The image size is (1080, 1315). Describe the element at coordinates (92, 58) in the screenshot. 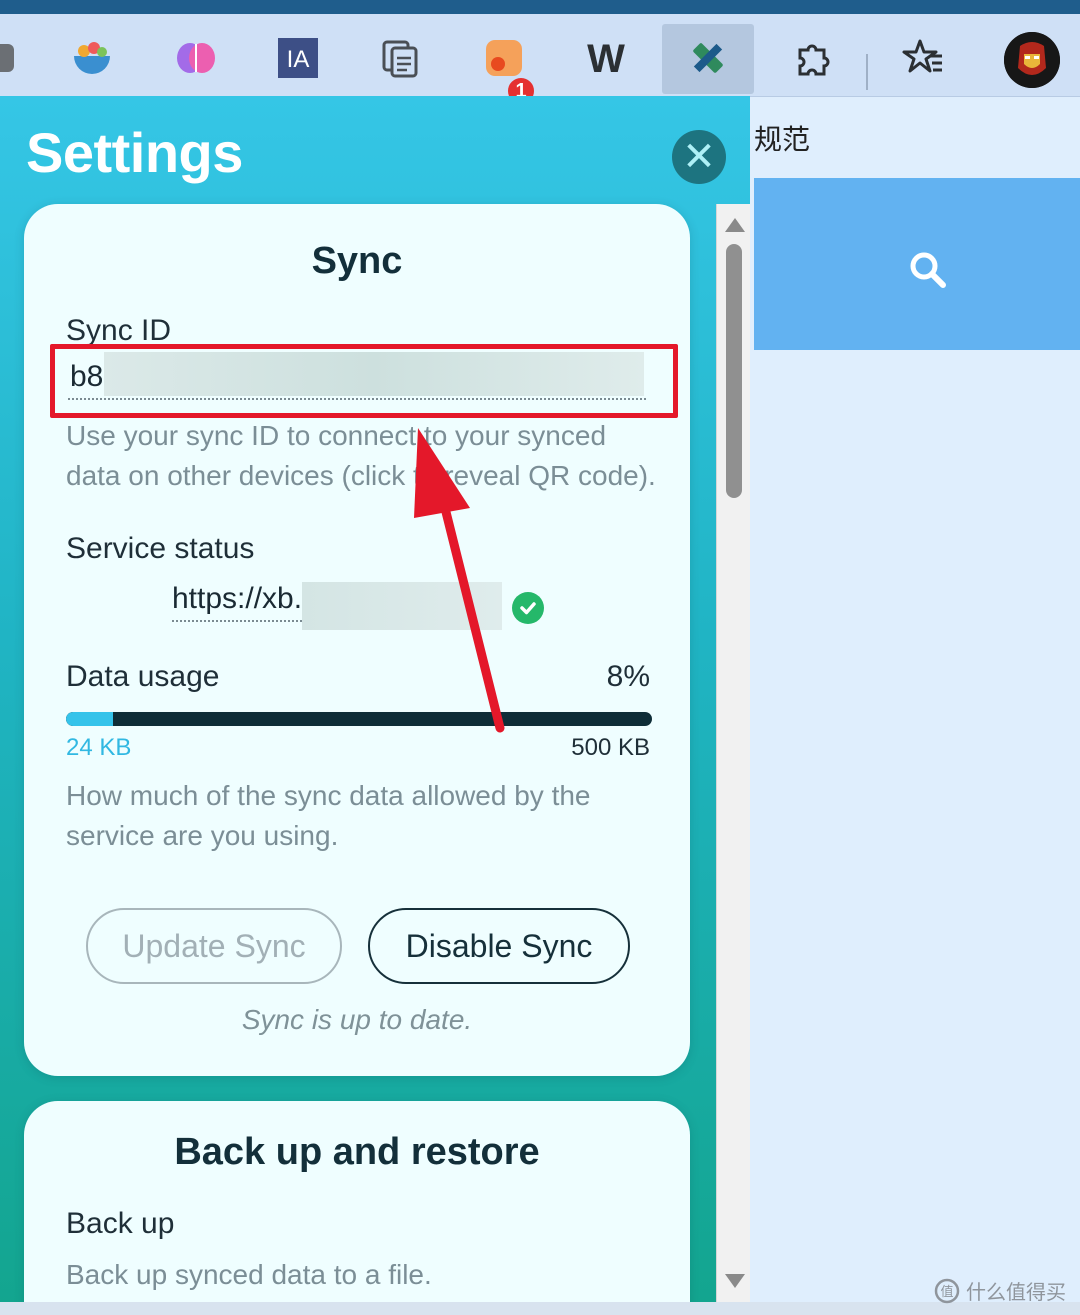

I see `bowl-extension-icon` at that location.